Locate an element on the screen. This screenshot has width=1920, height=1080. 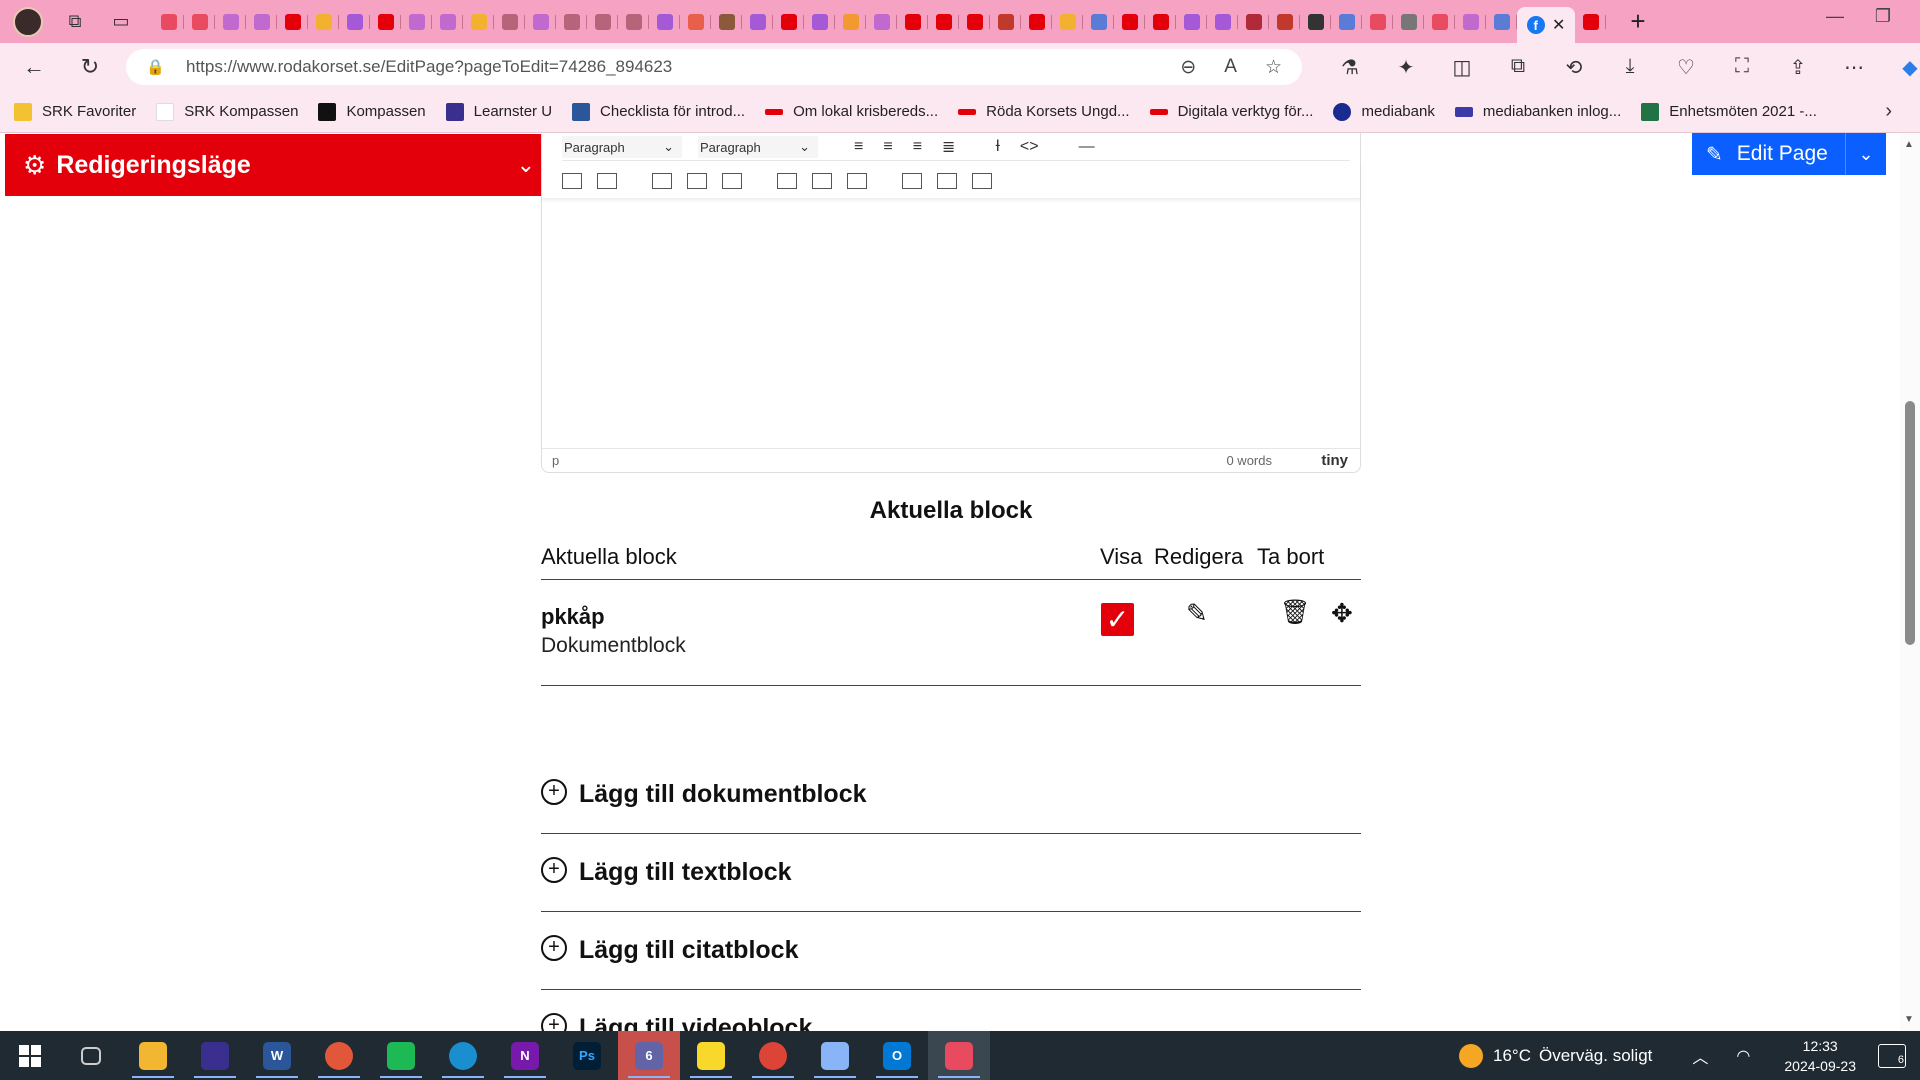
delete-row-icon is located at coordinates (857, 180).